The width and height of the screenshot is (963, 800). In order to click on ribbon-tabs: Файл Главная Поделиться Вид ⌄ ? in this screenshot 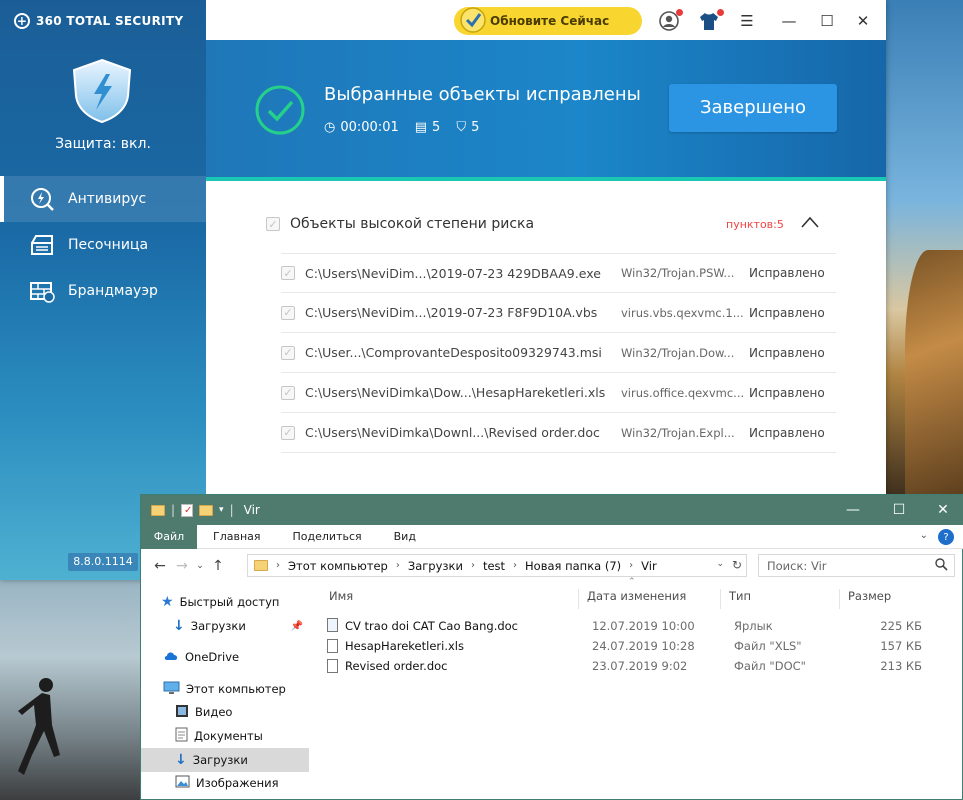, I will do `click(552, 536)`.